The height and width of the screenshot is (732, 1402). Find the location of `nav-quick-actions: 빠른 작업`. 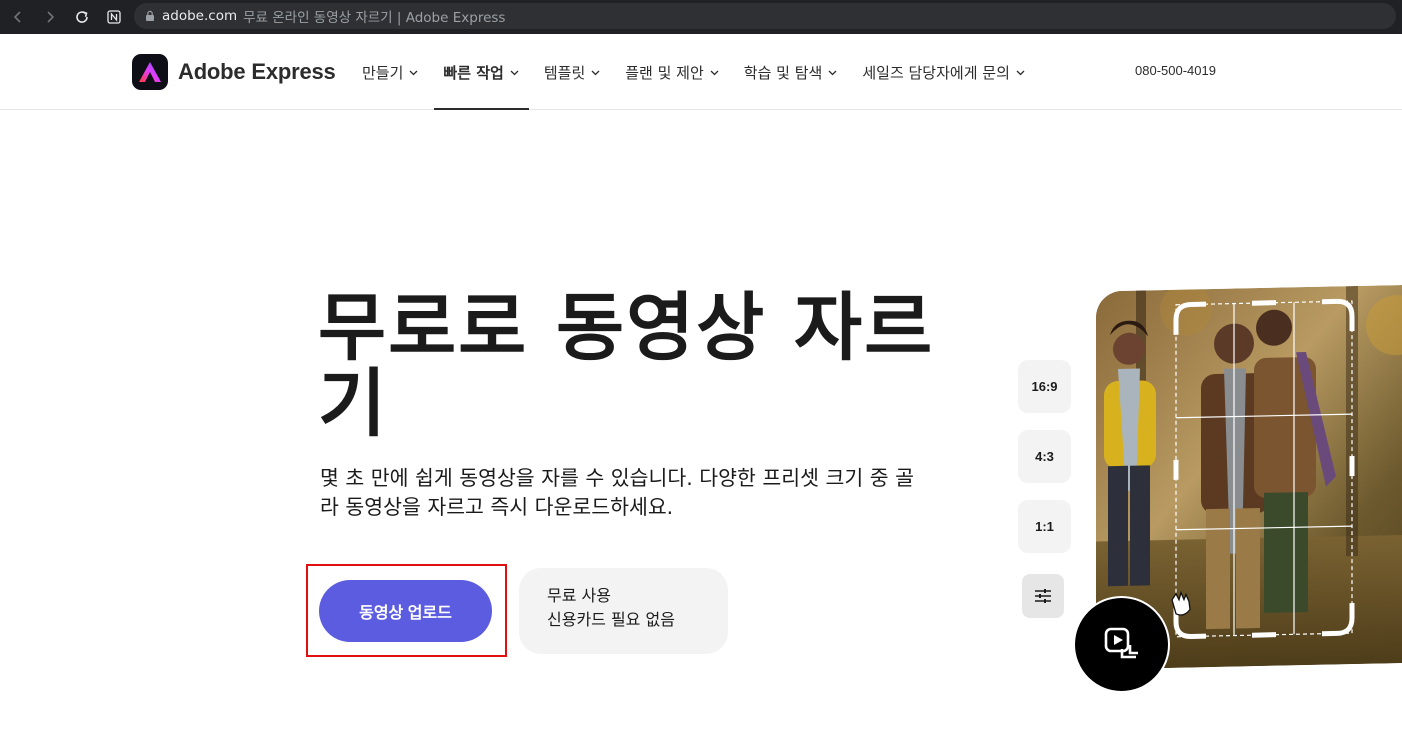

nav-quick-actions: 빠른 작업 is located at coordinates (482, 72).